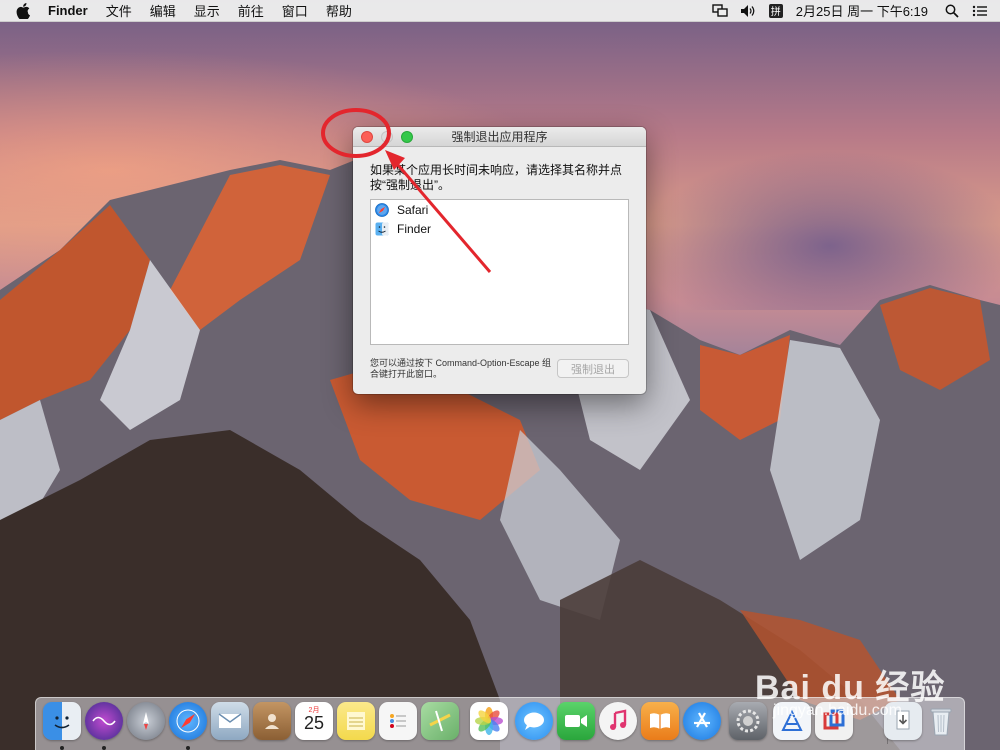 This screenshot has width=1000, height=750. What do you see at coordinates (398, 721) in the screenshot?
I see `dock-reminders-icon` at bounding box center [398, 721].